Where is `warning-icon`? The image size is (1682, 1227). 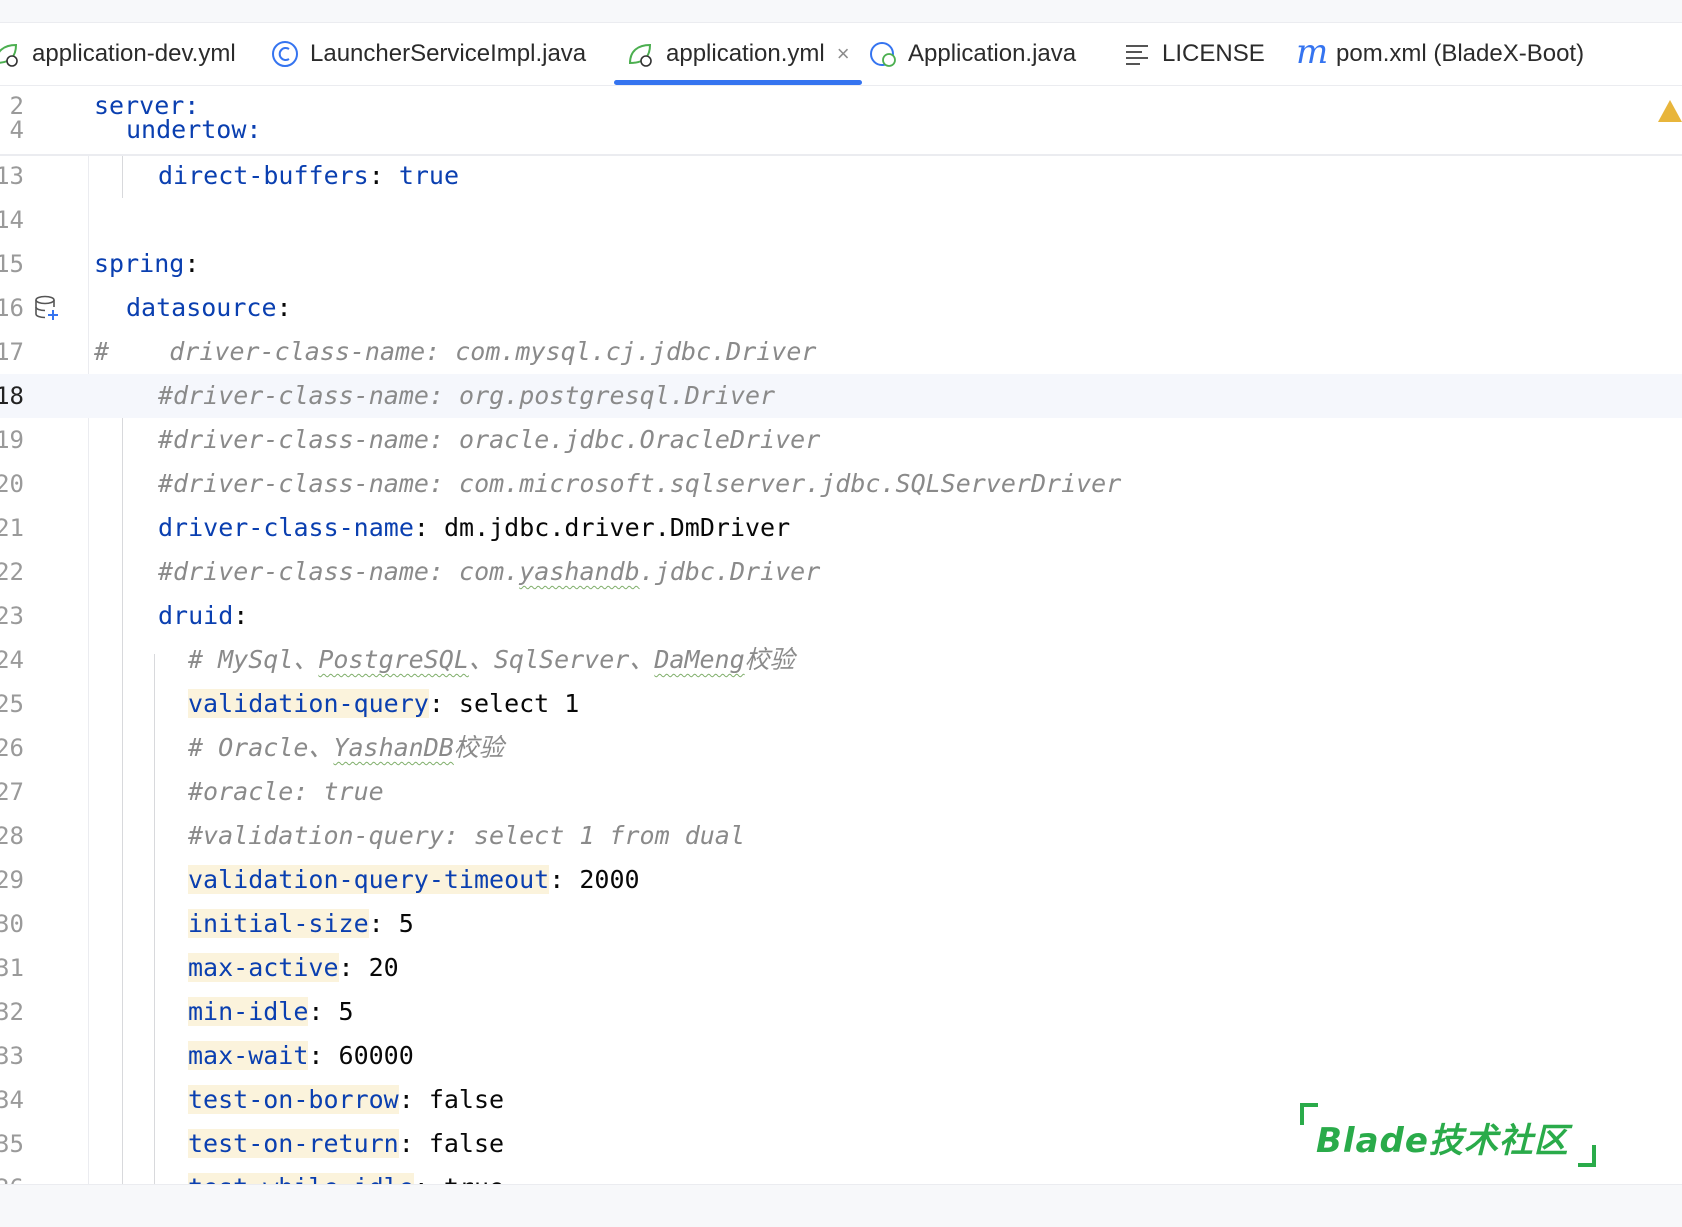 warning-icon is located at coordinates (1670, 111).